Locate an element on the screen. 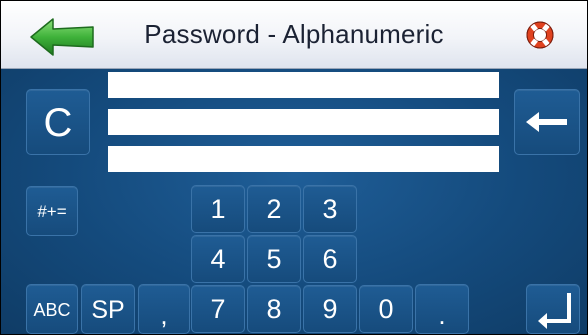  backspace-arrow-icon is located at coordinates (546, 122).